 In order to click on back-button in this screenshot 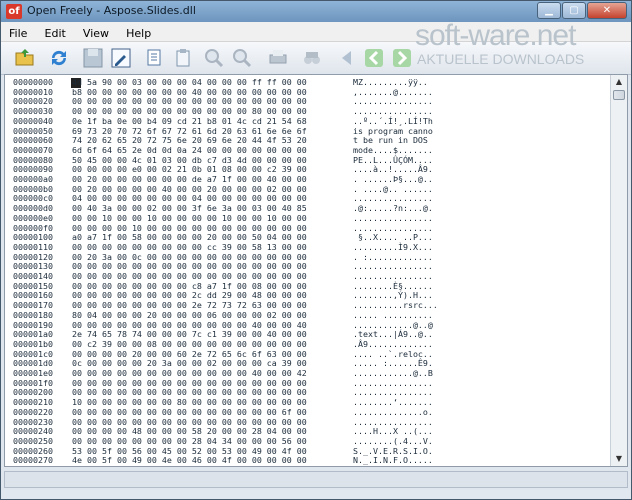, I will do `click(374, 58)`.